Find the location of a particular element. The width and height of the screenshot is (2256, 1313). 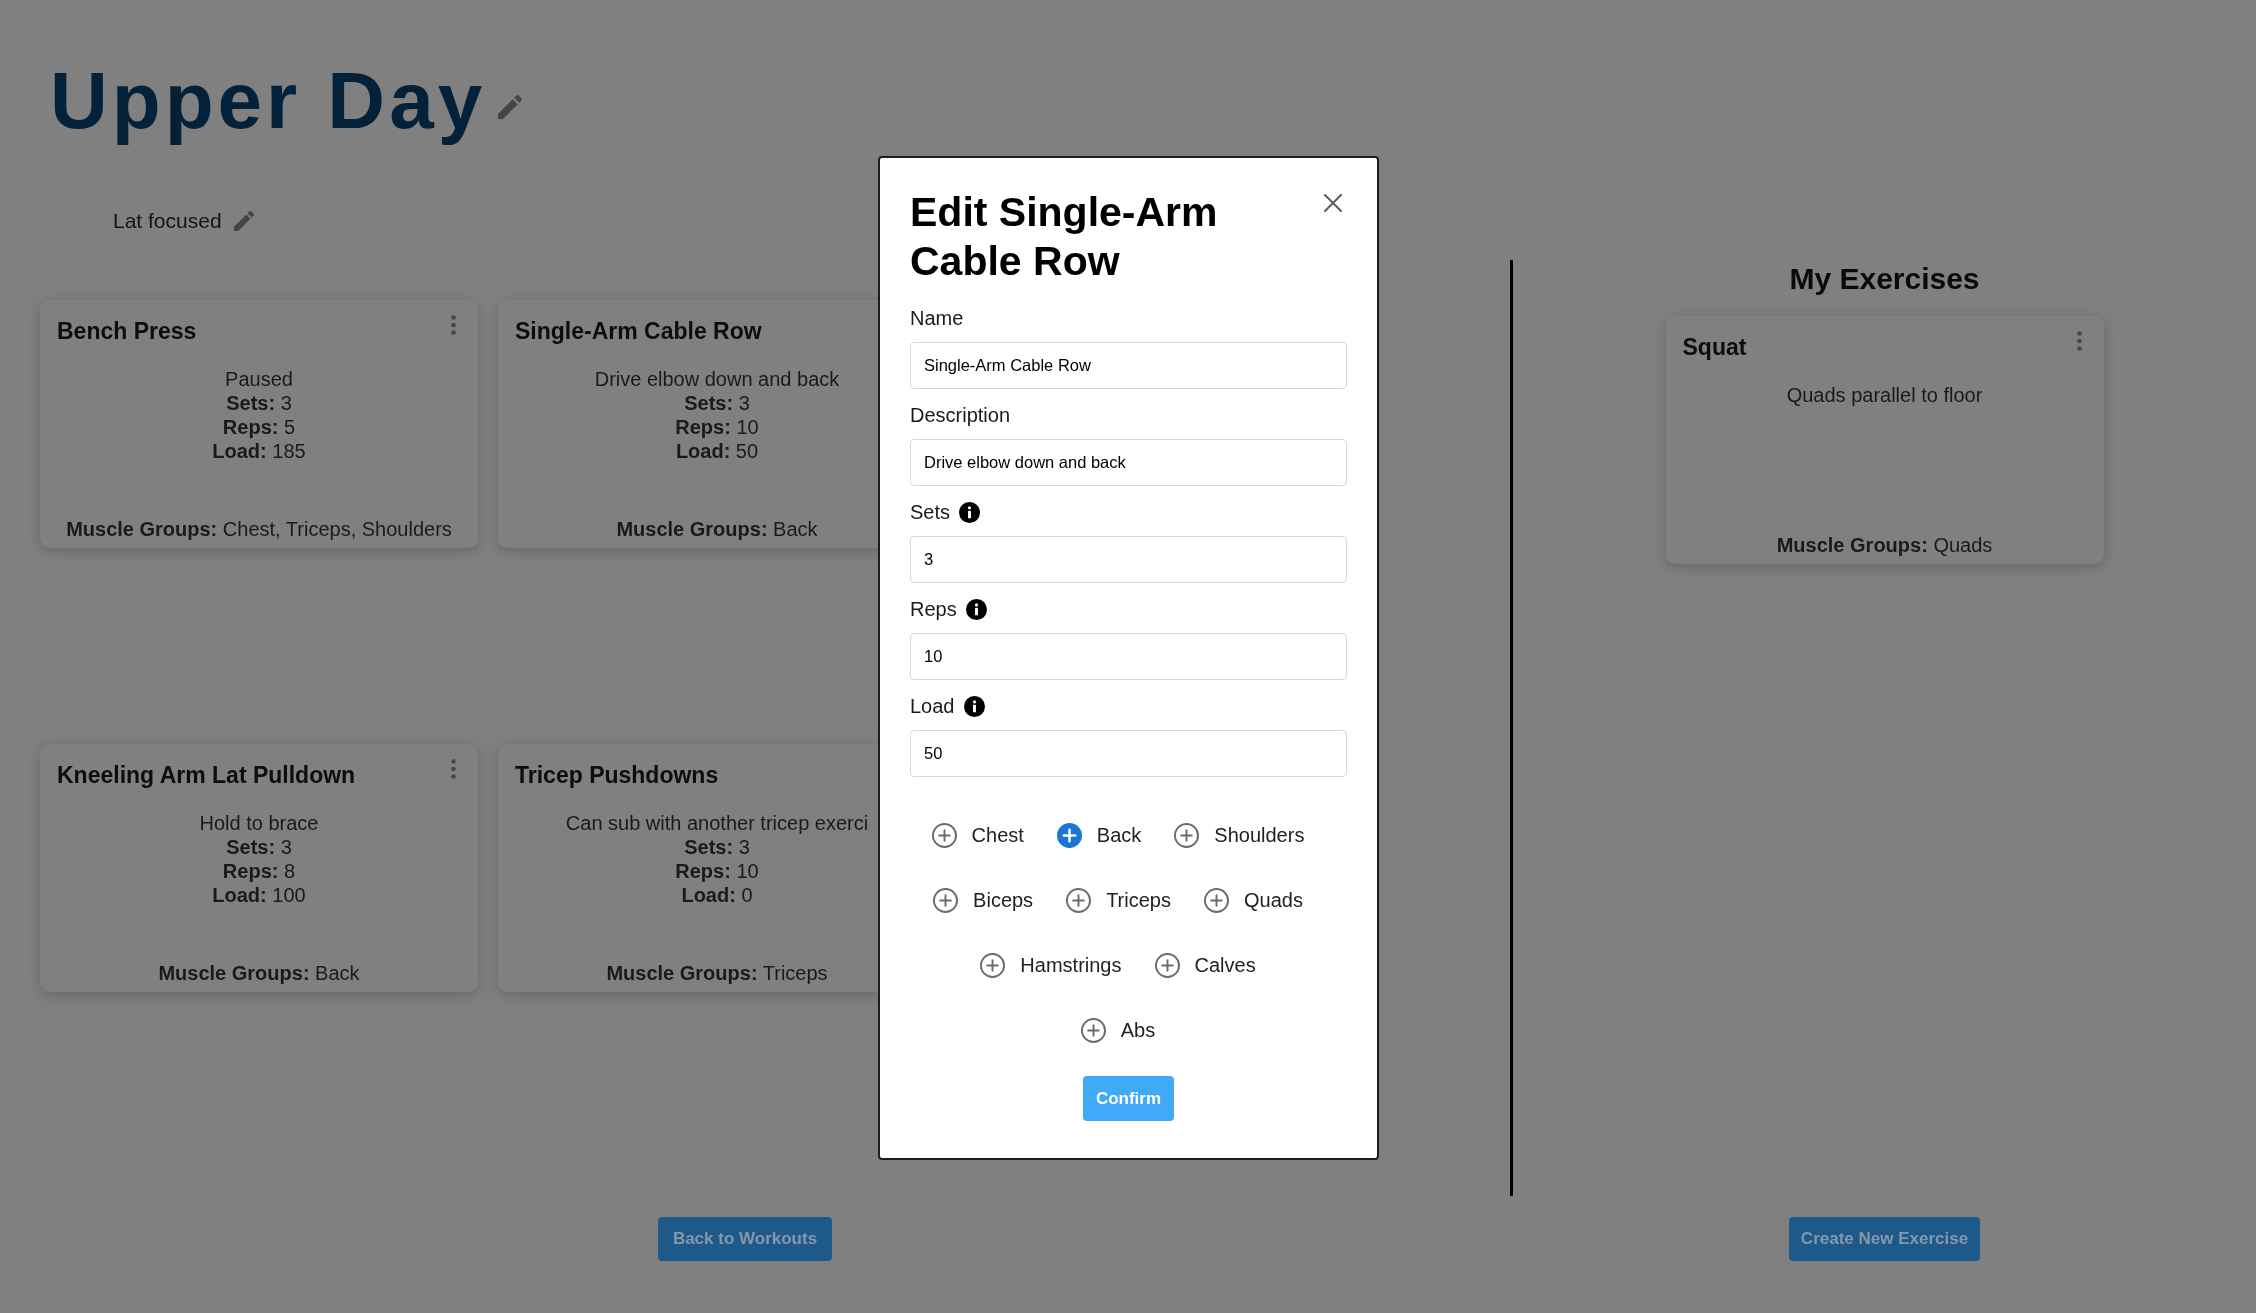

exercise-description: Drive elbow down and back is located at coordinates (717, 379).